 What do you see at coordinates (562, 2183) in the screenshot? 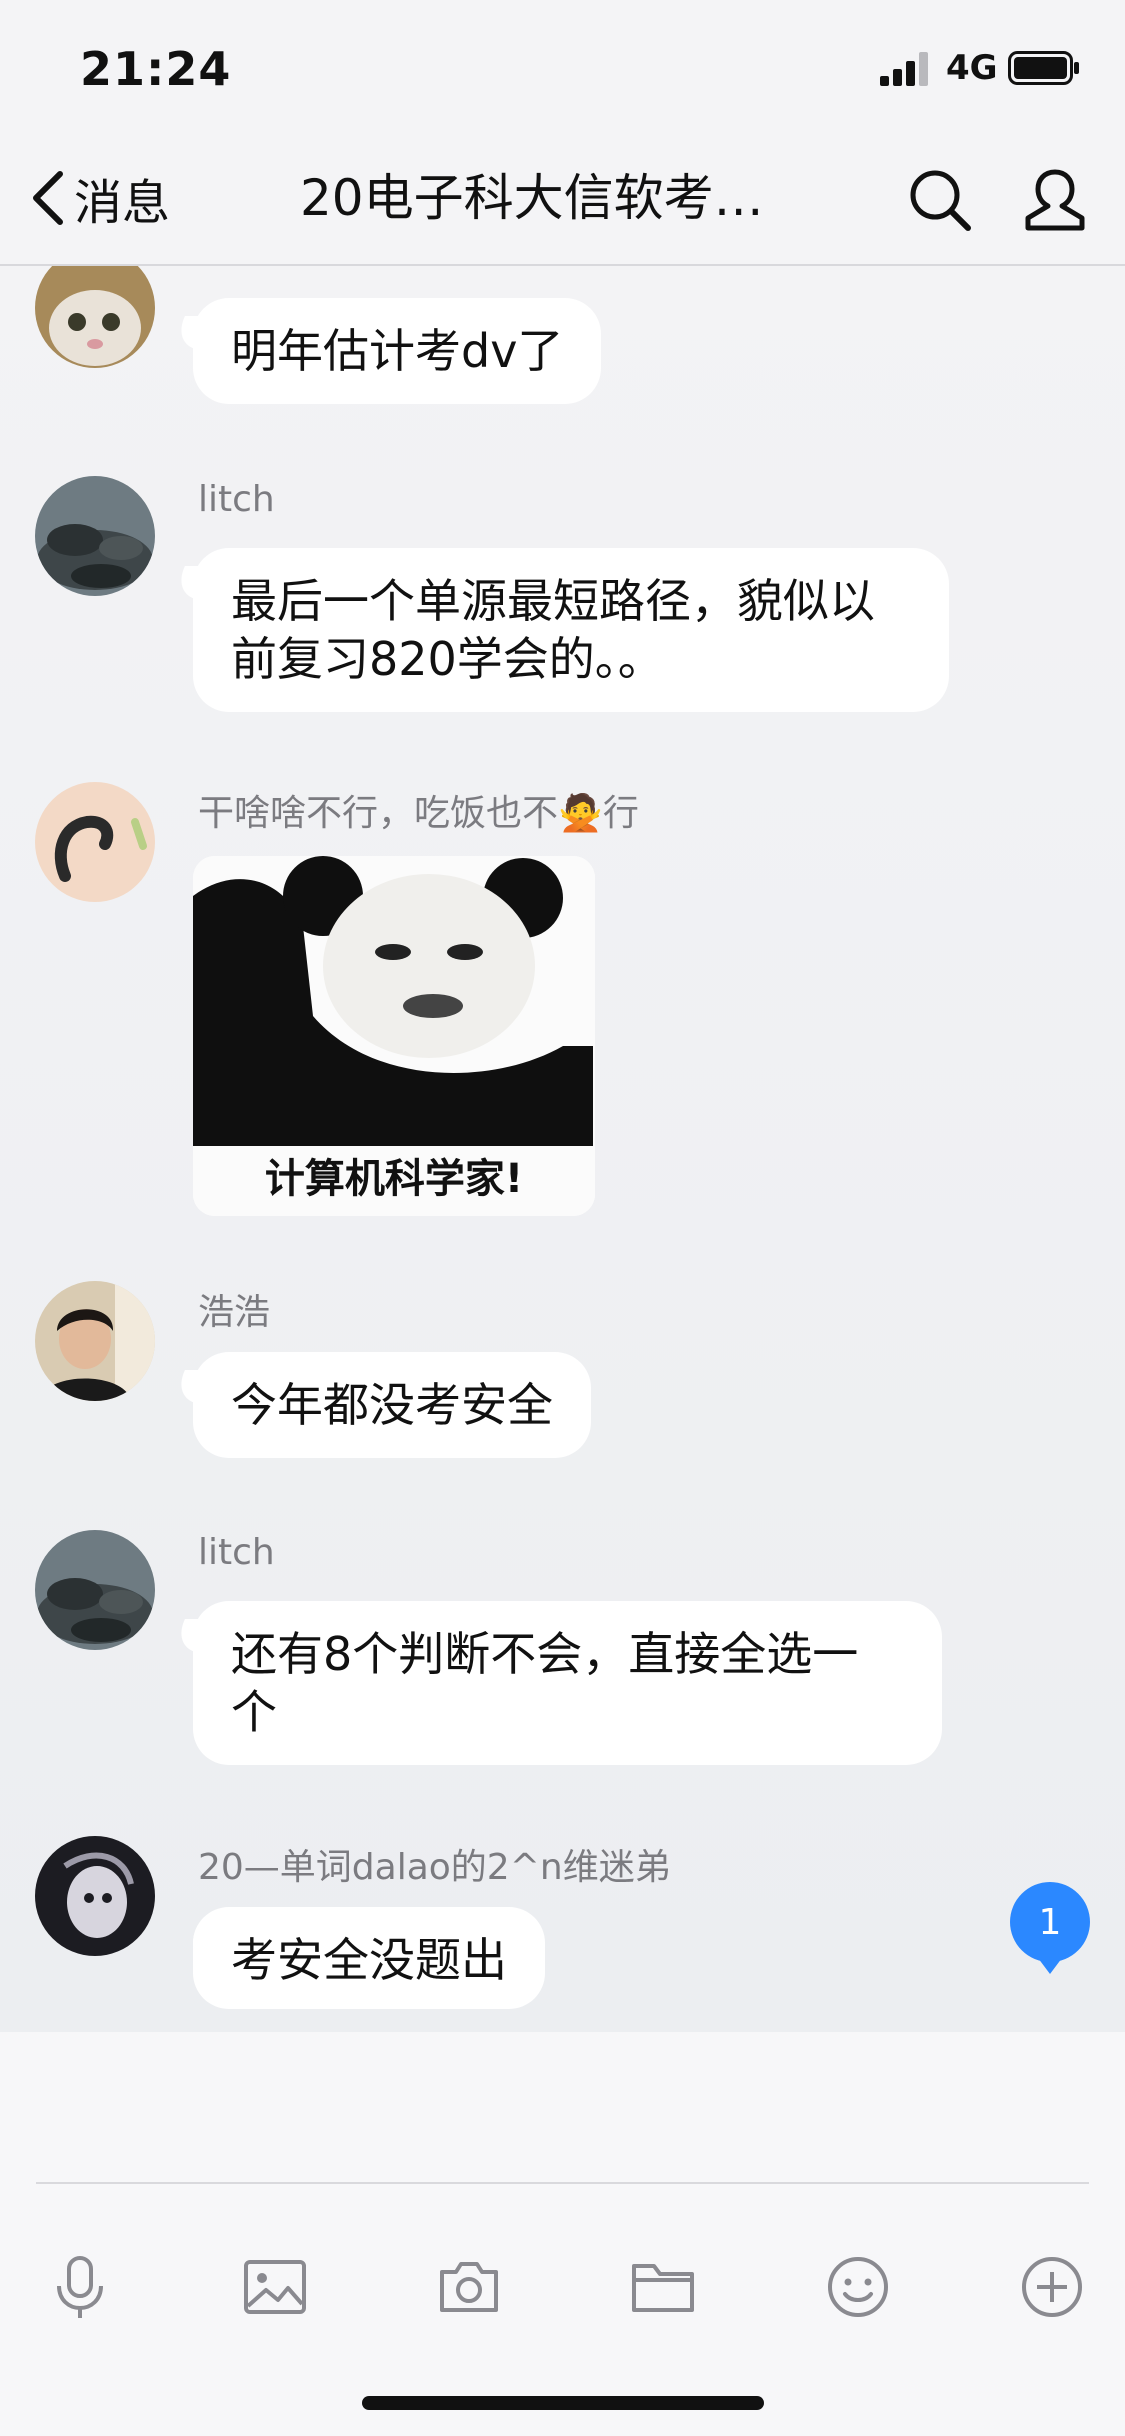
I see `input-field` at bounding box center [562, 2183].